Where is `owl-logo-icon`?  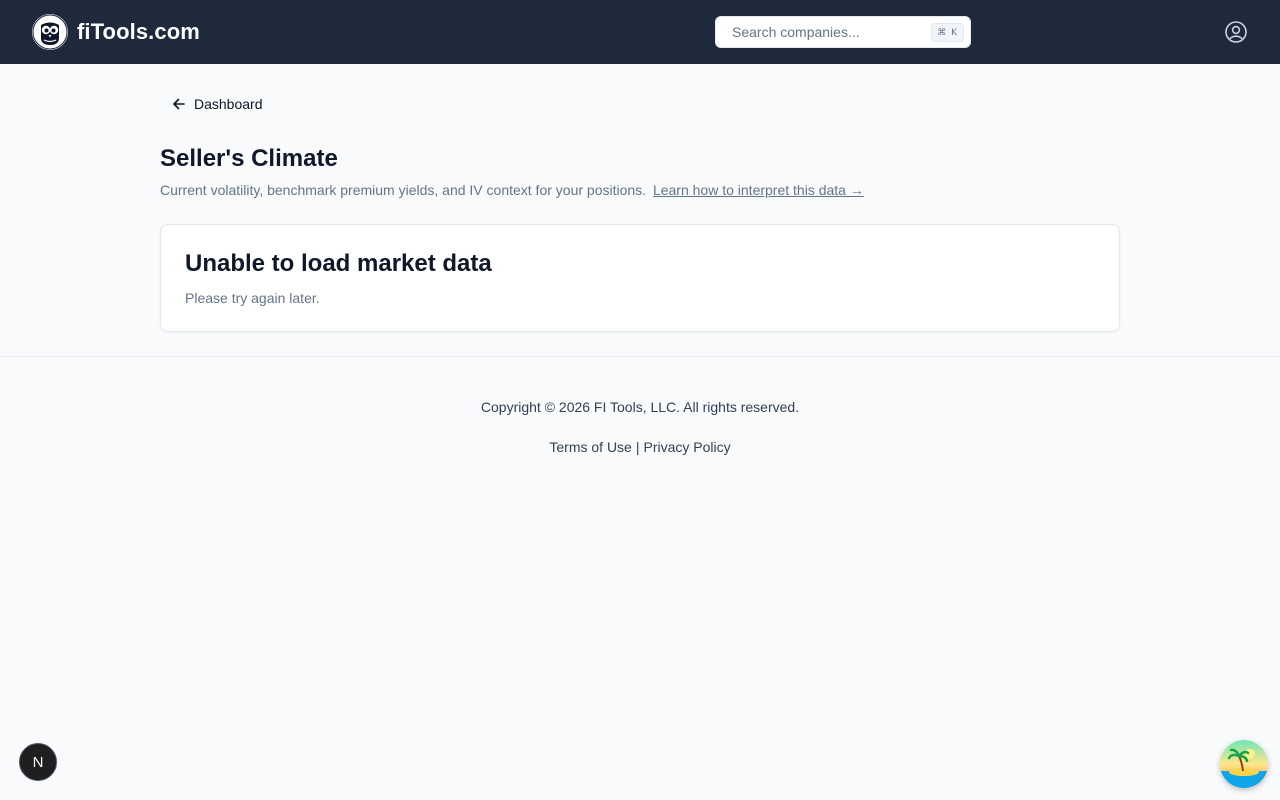
owl-logo-icon is located at coordinates (50, 32).